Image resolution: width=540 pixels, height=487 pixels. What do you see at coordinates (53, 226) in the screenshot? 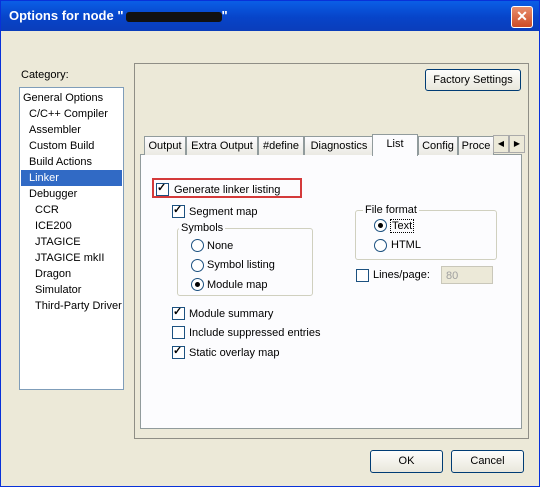
I see `category-item-ice200: ICE200` at bounding box center [53, 226].